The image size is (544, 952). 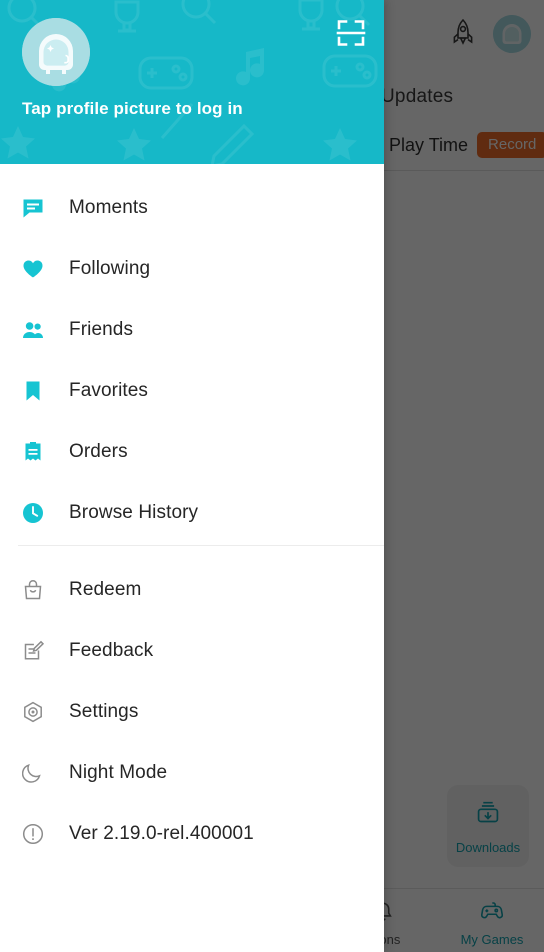 I want to click on menu-item-moments: Moments, so click(x=192, y=207).